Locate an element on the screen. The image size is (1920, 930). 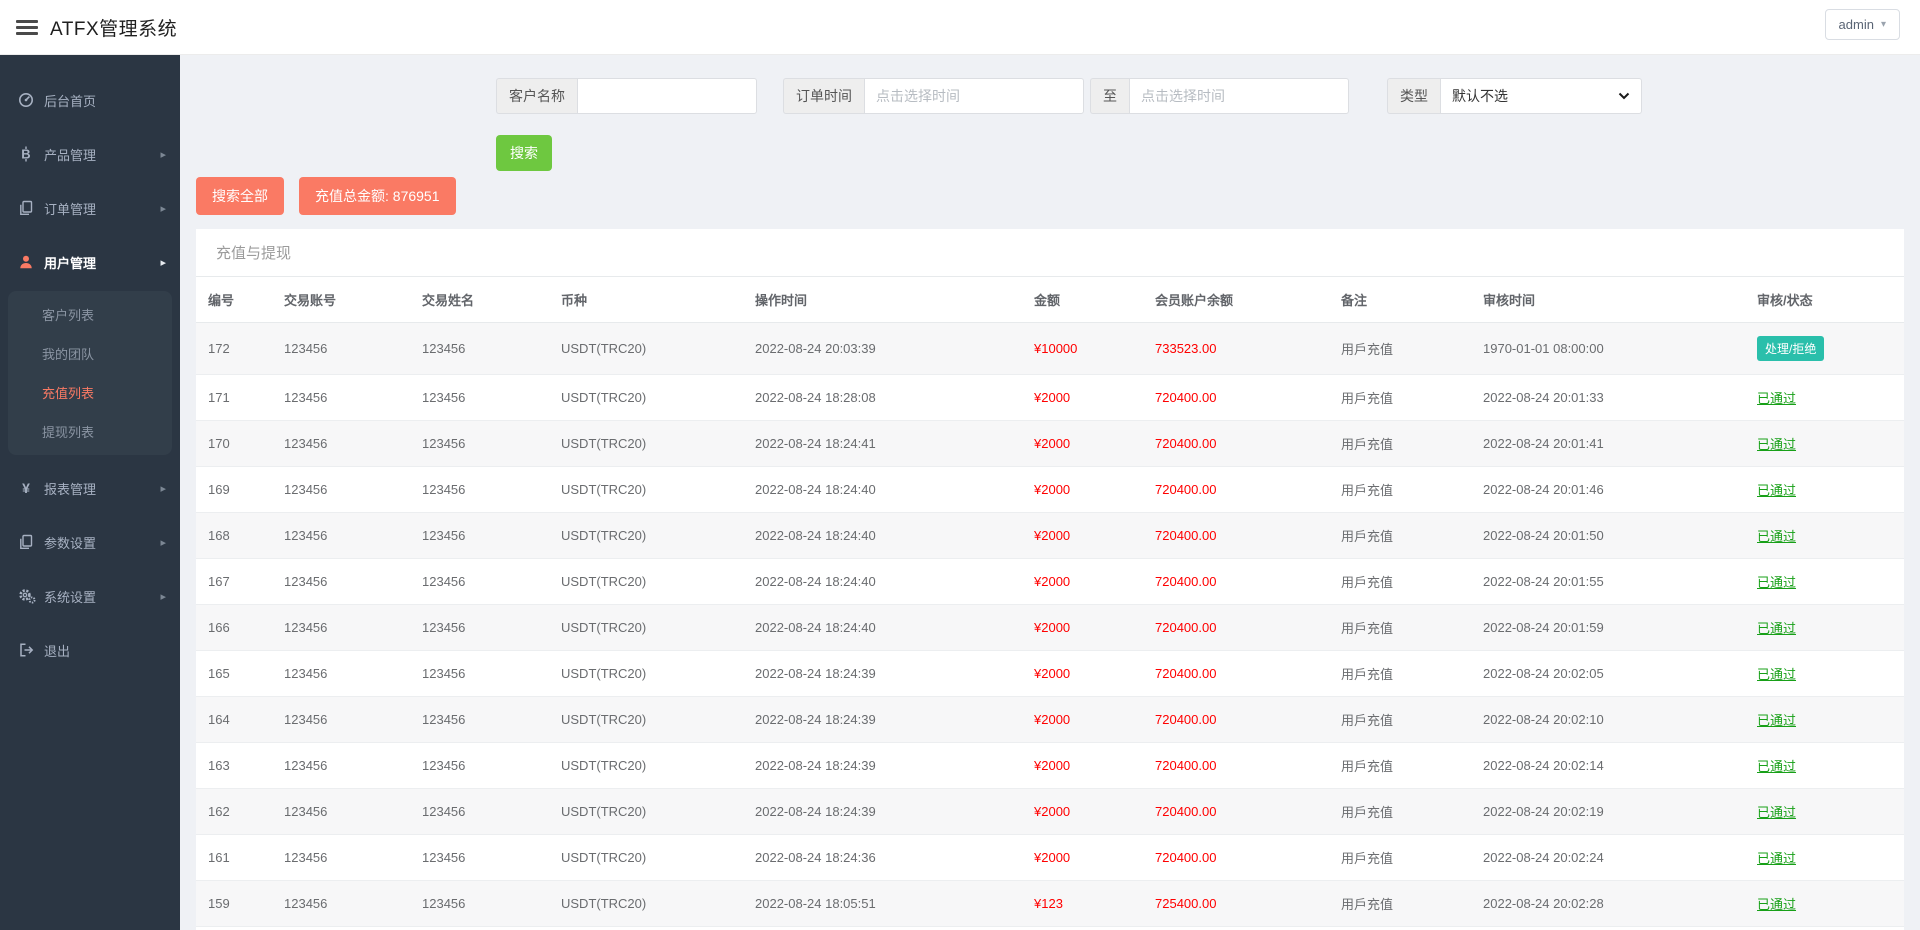
cell-id: 162 is located at coordinates (219, 811).